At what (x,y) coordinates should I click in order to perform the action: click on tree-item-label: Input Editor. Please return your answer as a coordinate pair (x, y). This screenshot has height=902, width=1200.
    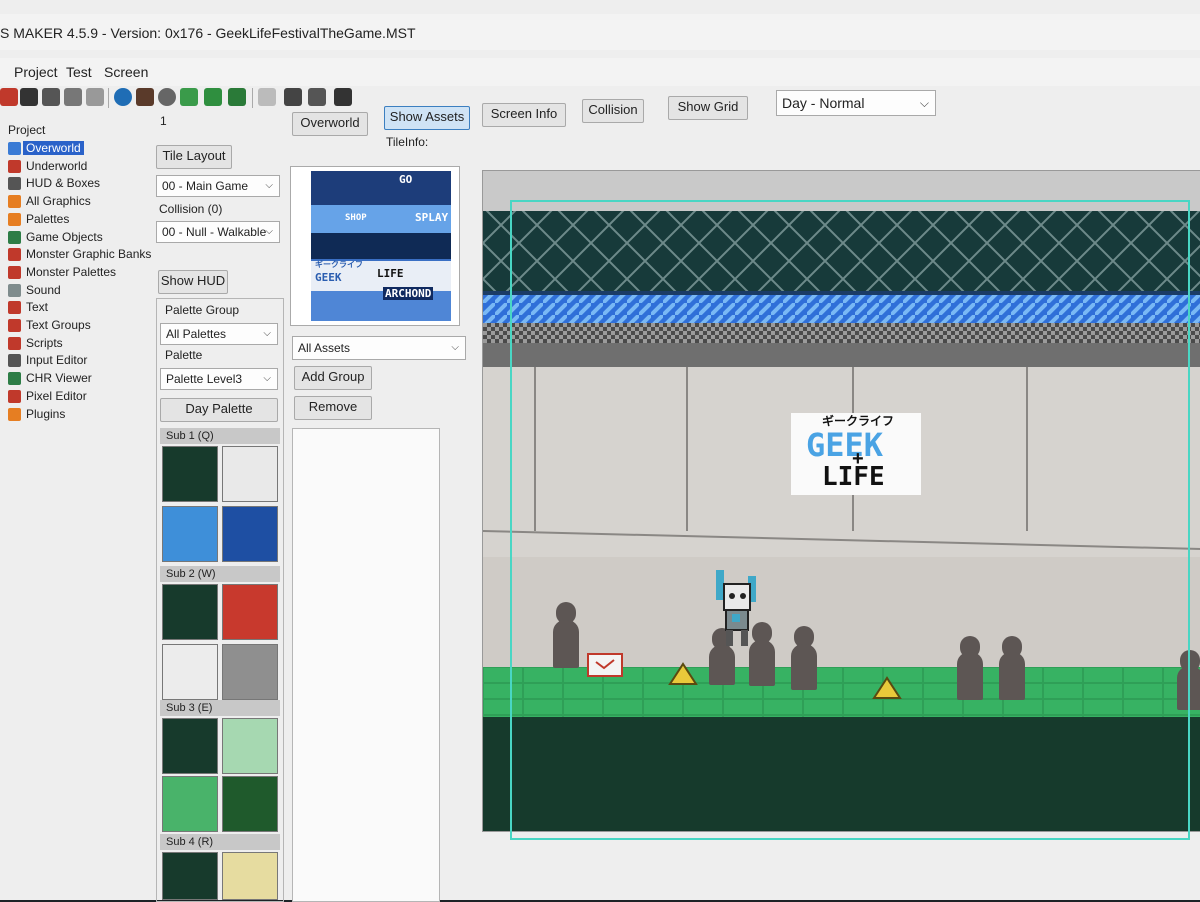
    Looking at the image, I should click on (57, 360).